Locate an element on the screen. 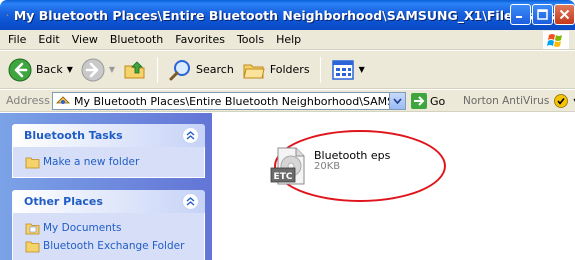 Image resolution: width=575 pixels, height=260 pixels. maximize-button is located at coordinates (542, 14).